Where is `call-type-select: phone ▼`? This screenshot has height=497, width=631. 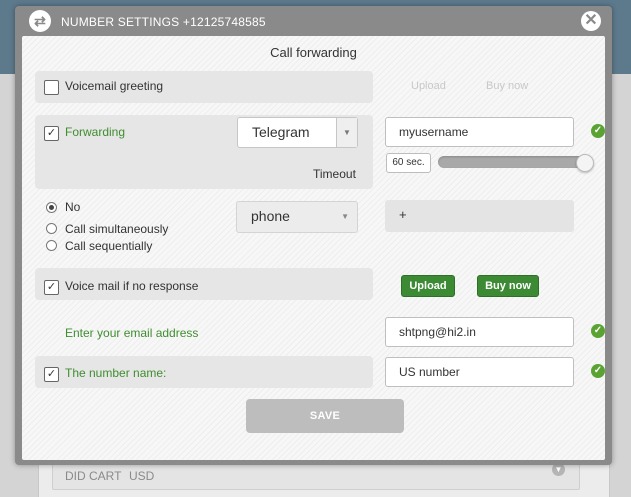
call-type-select: phone ▼ is located at coordinates (297, 217).